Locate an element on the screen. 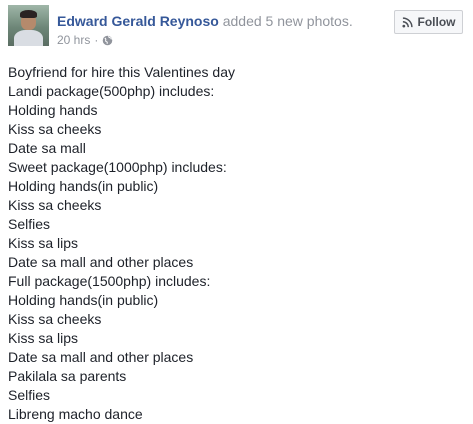 This screenshot has width=473, height=424. post-line: Boyfriend for hire this Valentines day is located at coordinates (121, 72).